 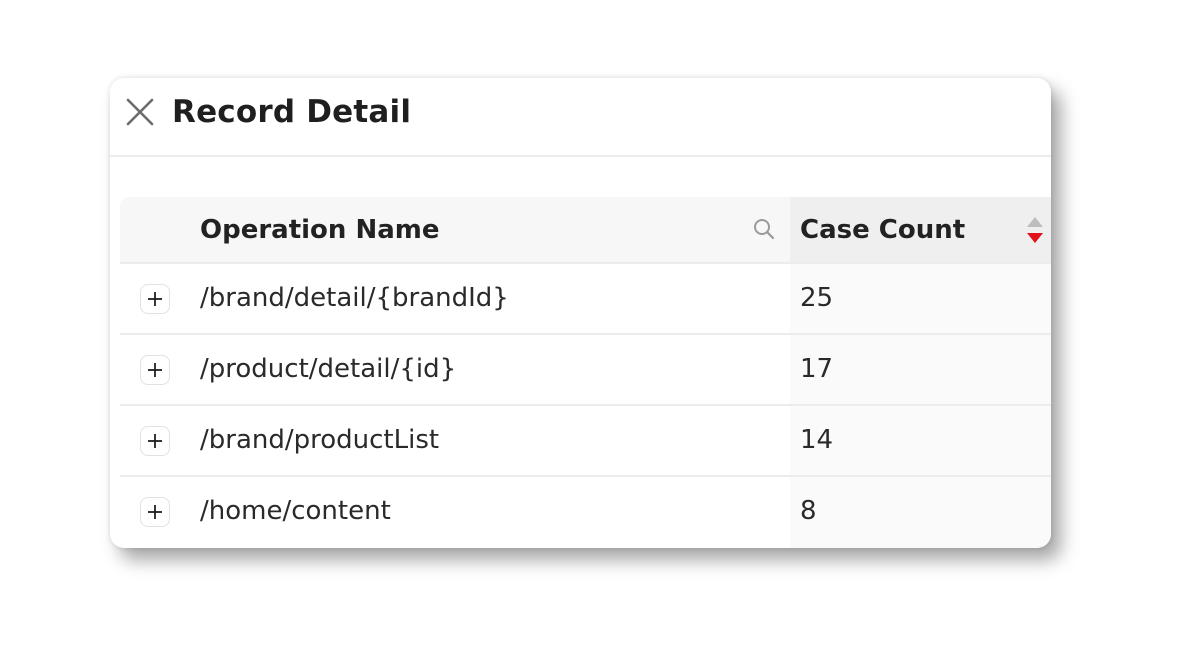 I want to click on sort-toggle, so click(x=1035, y=230).